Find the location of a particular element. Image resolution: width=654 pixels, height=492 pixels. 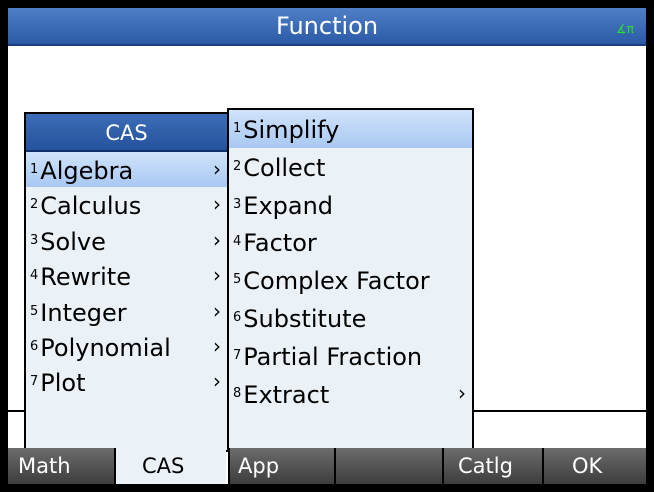

app-title: Function is located at coordinates (327, 26).